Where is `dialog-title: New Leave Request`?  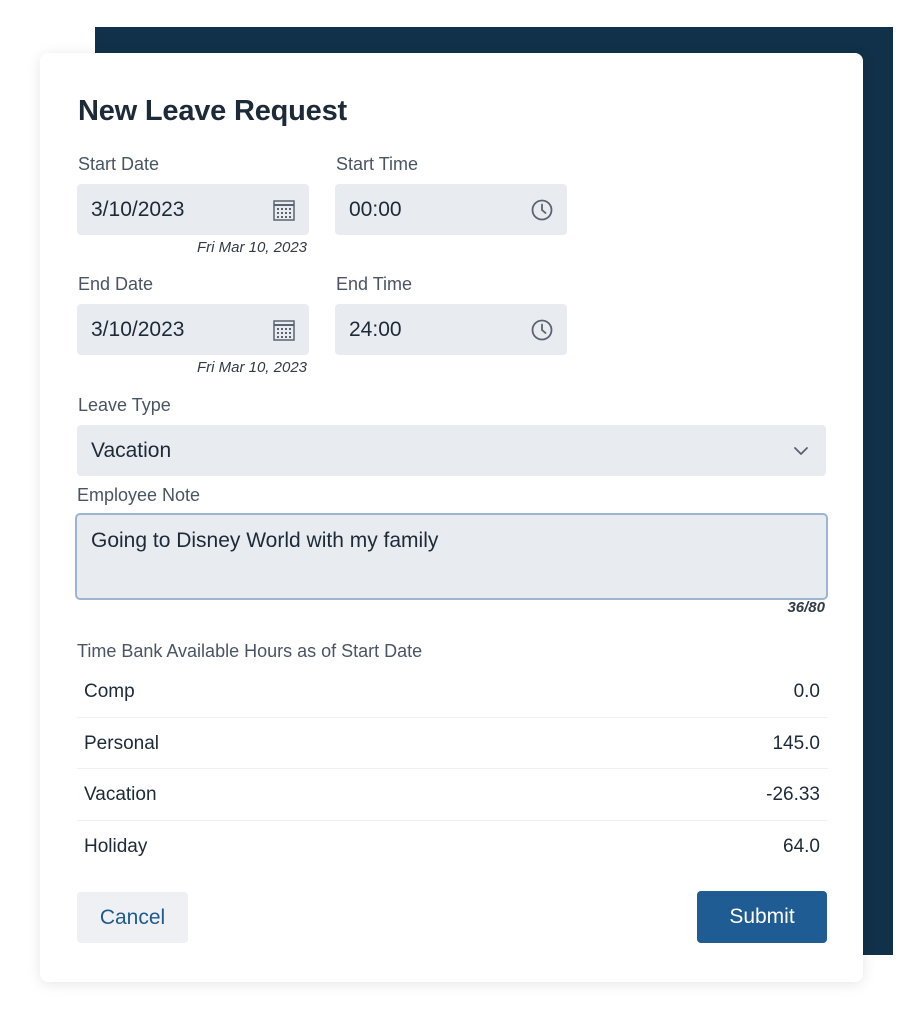
dialog-title: New Leave Request is located at coordinates (212, 111).